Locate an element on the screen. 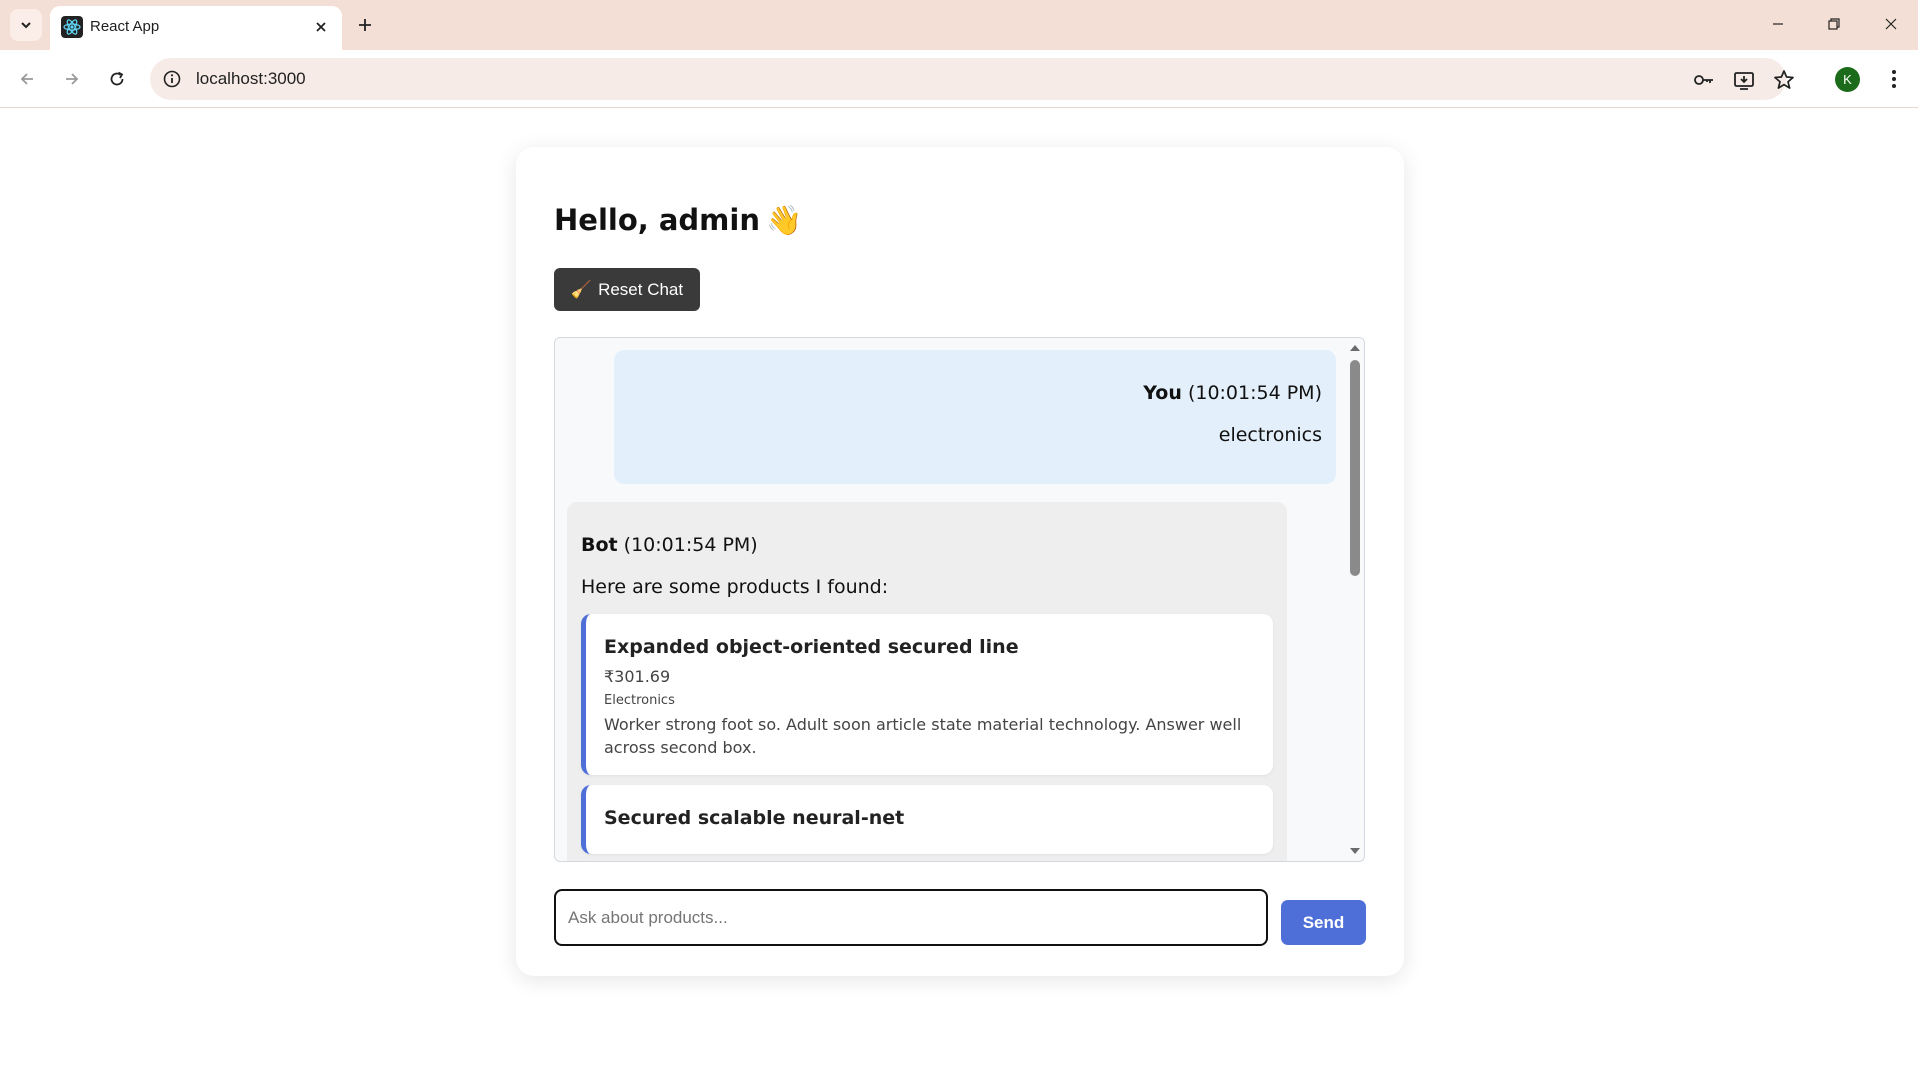  waving-hand-emoji: 👋 is located at coordinates (784, 220).